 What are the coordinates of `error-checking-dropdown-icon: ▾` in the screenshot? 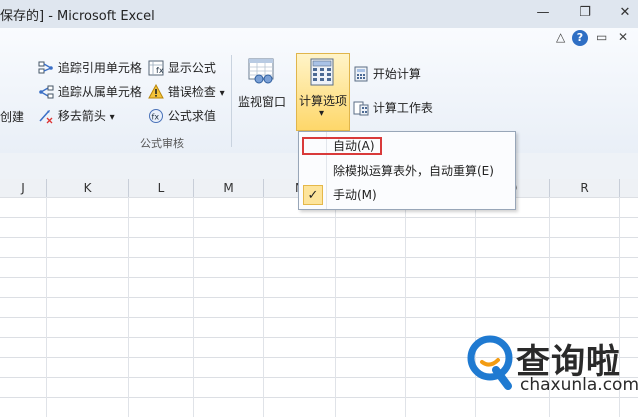 It's located at (222, 93).